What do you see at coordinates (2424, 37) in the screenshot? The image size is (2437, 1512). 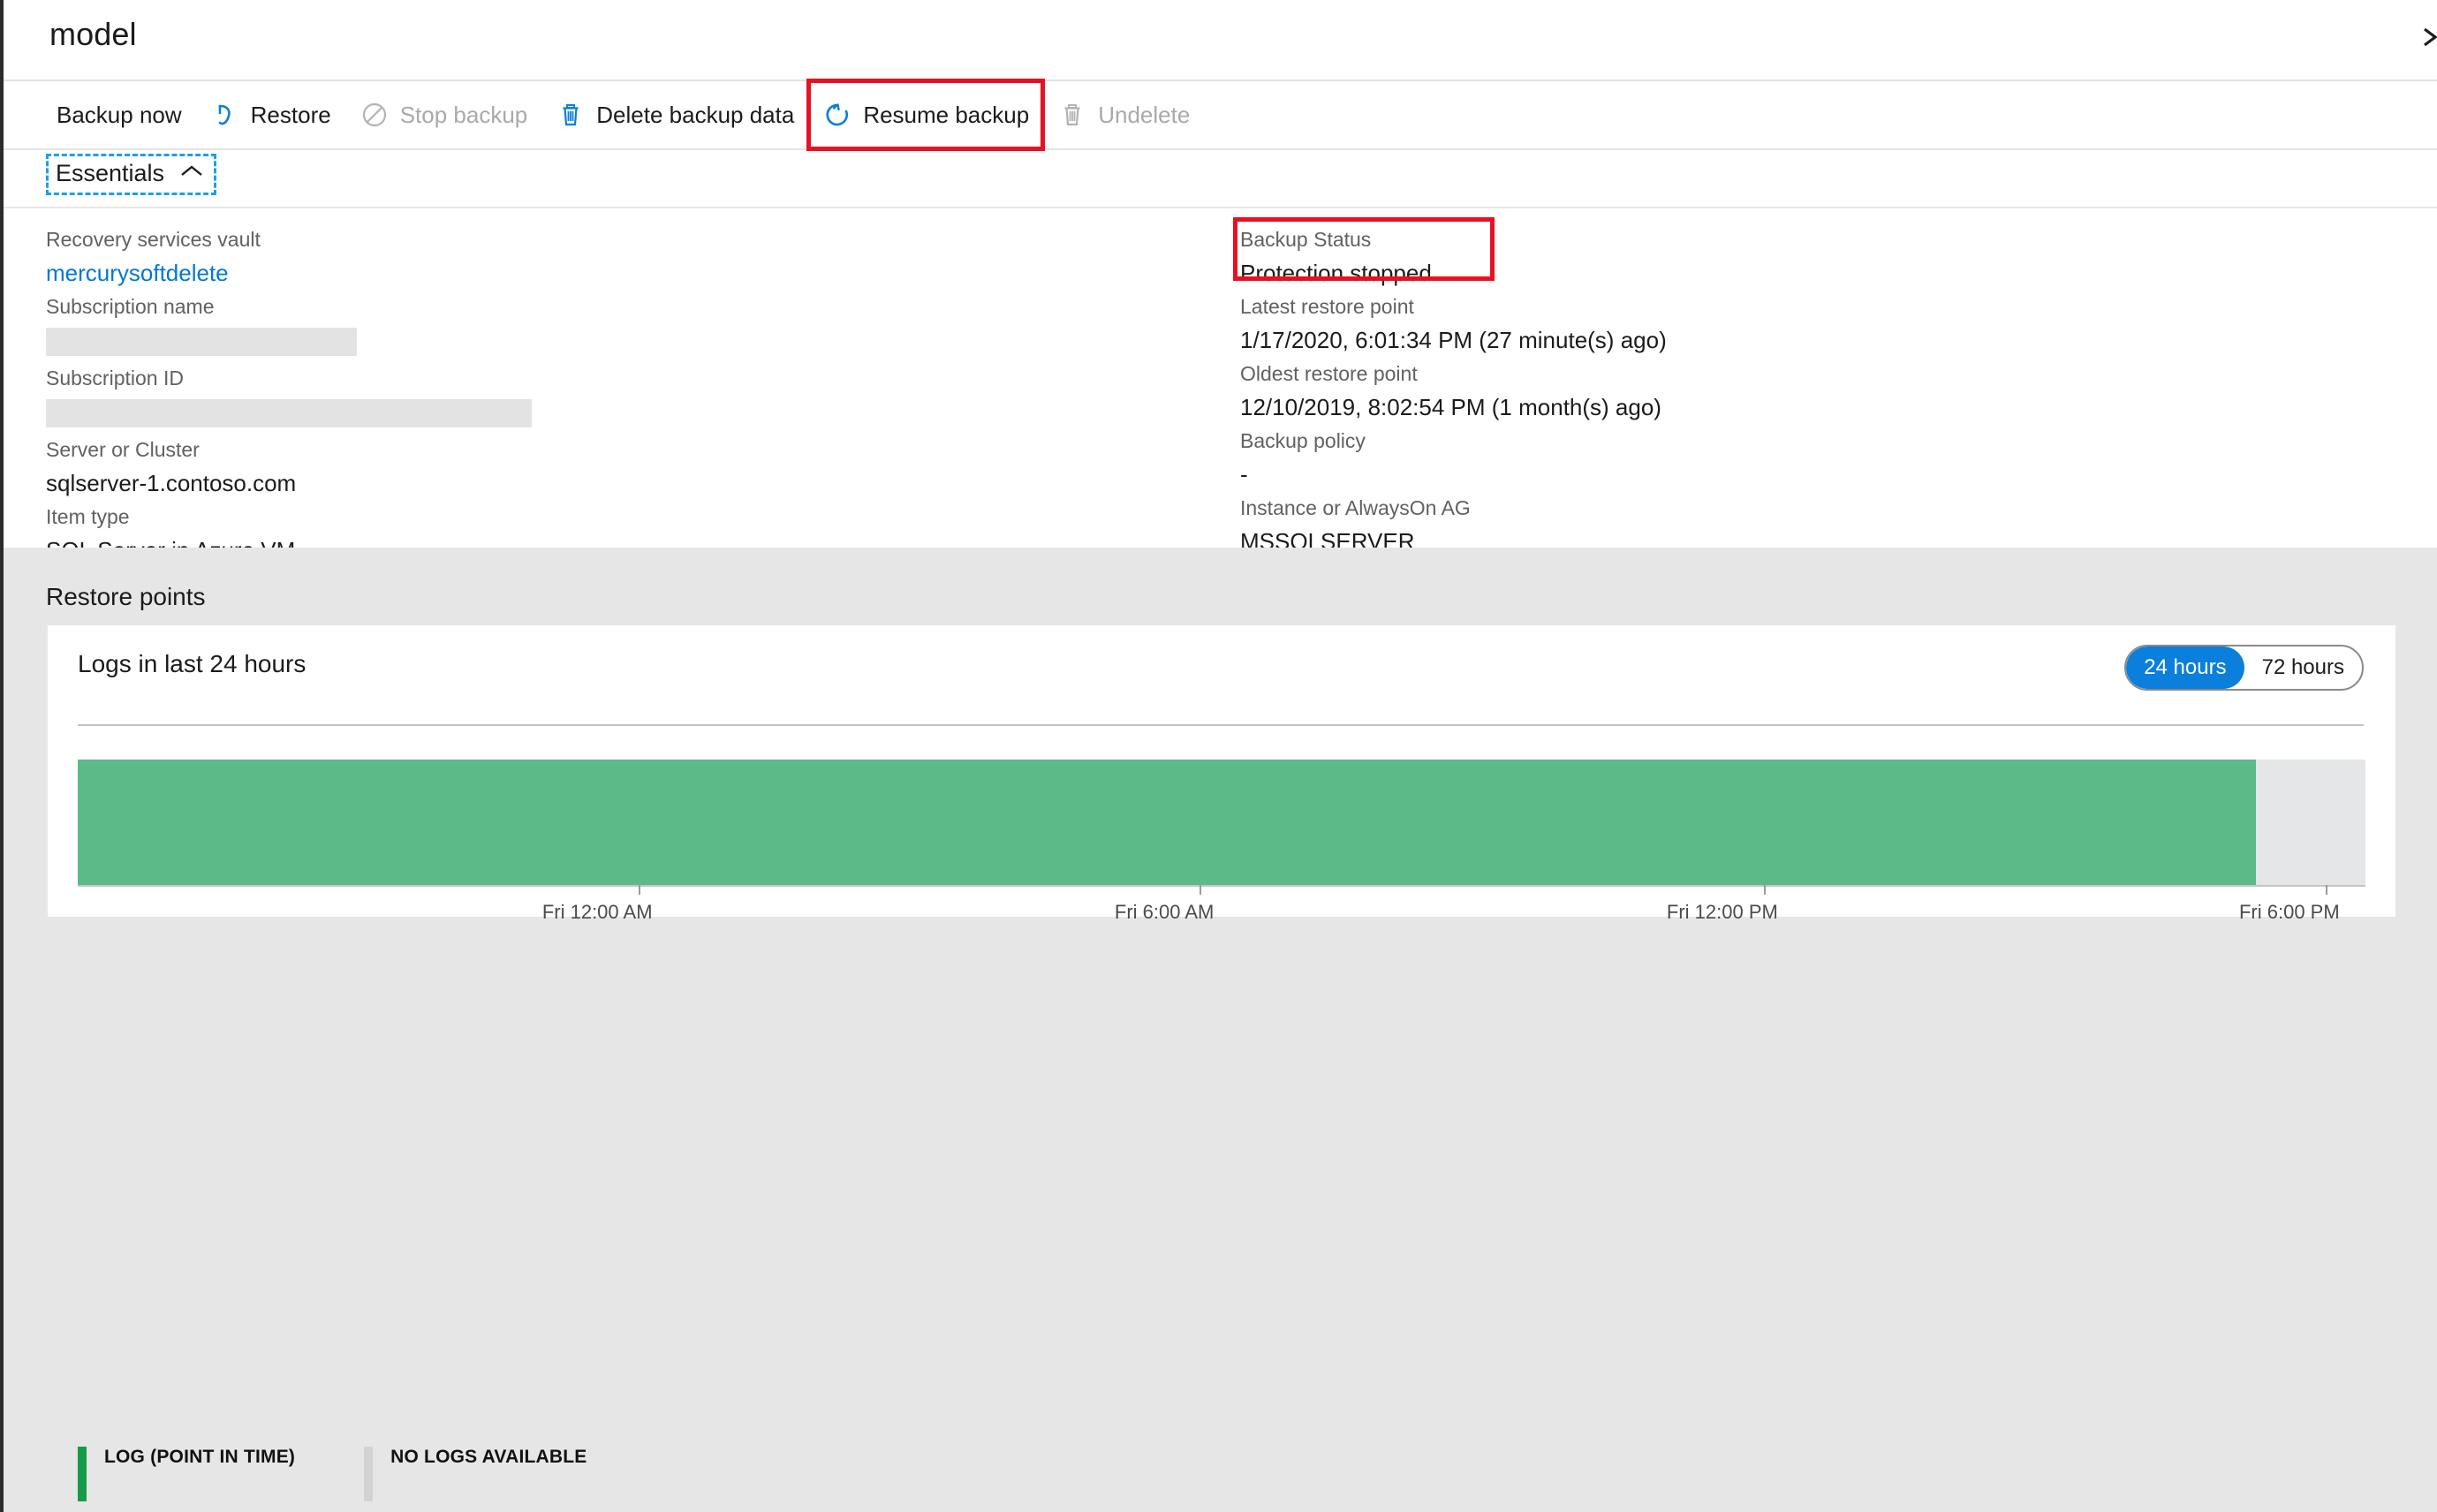 I see `close-icon` at bounding box center [2424, 37].